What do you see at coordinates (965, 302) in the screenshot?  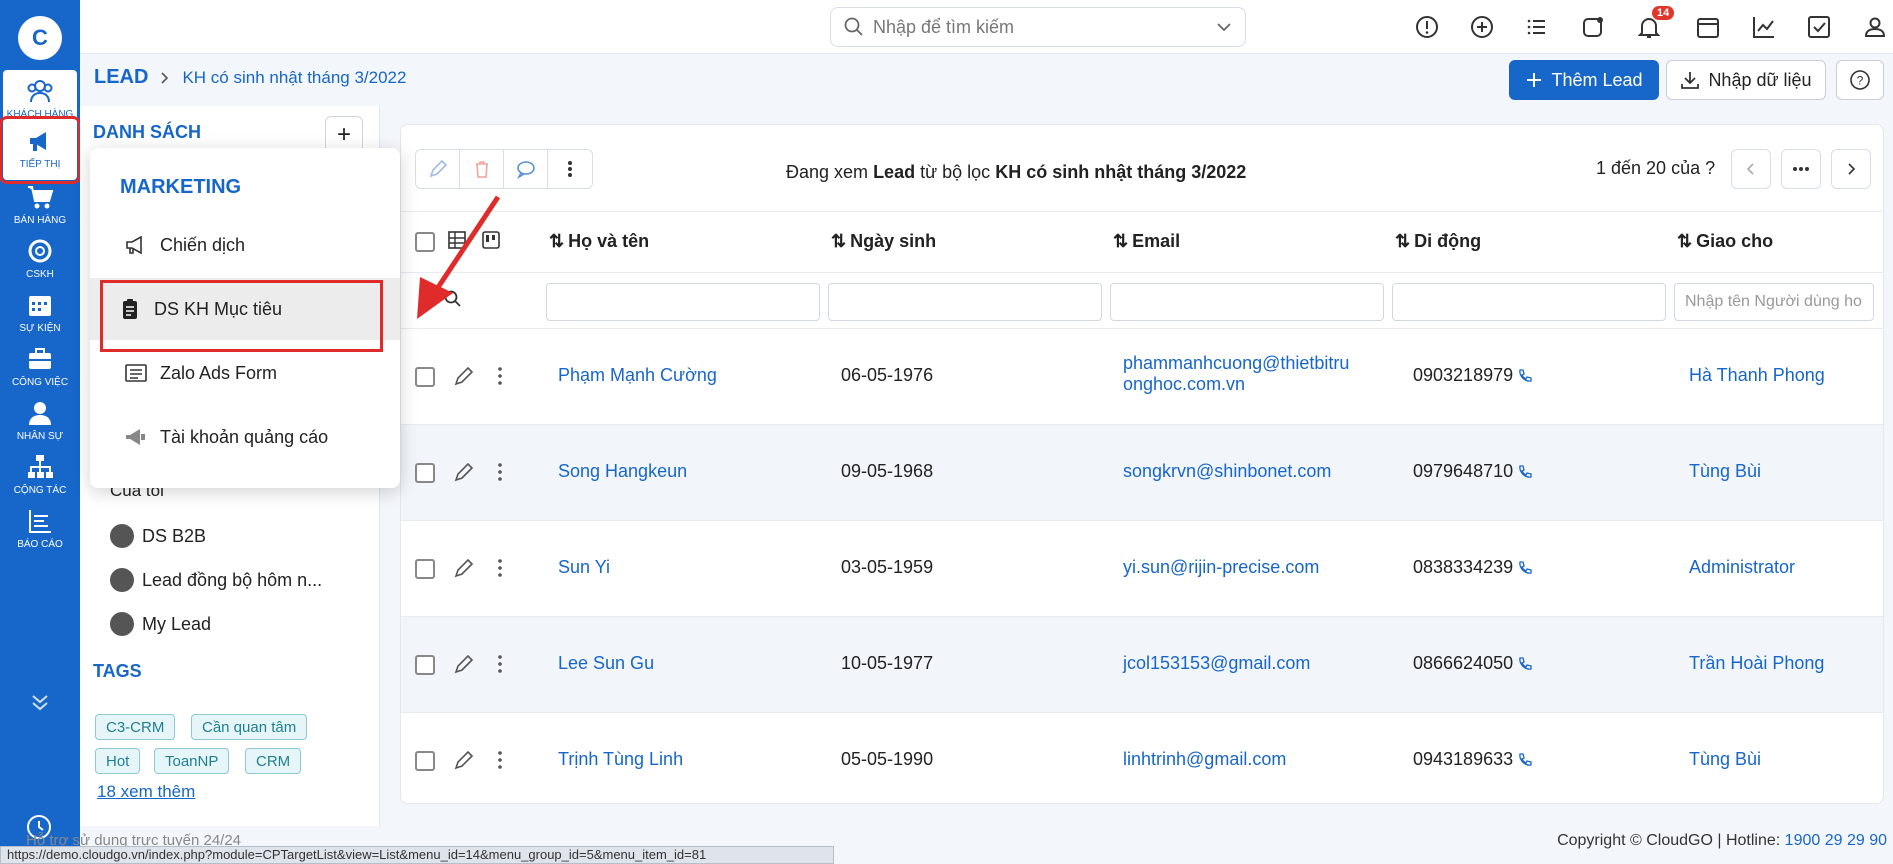 I see `filter-dob-input` at bounding box center [965, 302].